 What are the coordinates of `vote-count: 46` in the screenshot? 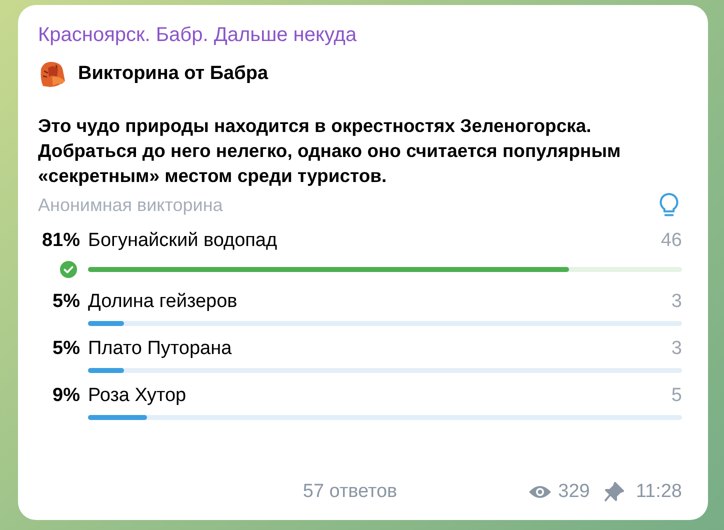 It's located at (671, 241).